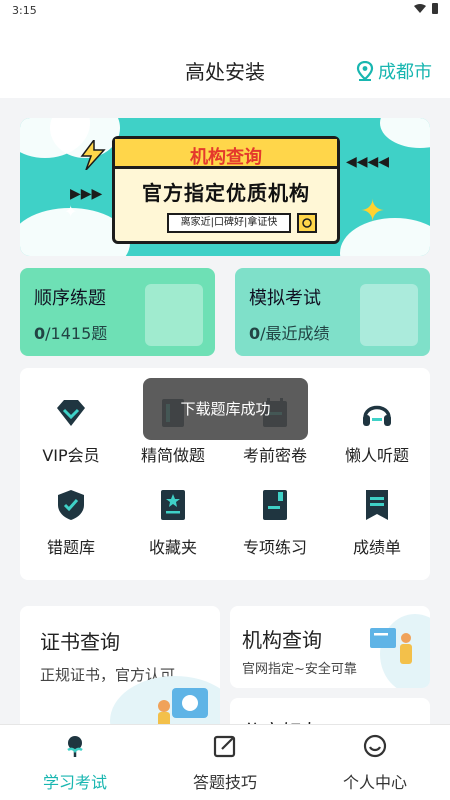  What do you see at coordinates (391, 646) in the screenshot?
I see `institution-illustration` at bounding box center [391, 646].